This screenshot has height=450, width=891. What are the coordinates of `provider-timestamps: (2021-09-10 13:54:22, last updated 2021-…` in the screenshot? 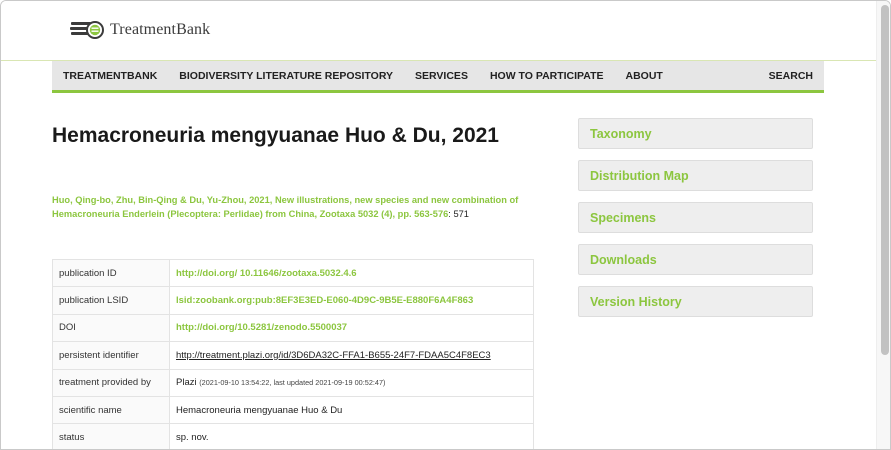 It's located at (292, 383).